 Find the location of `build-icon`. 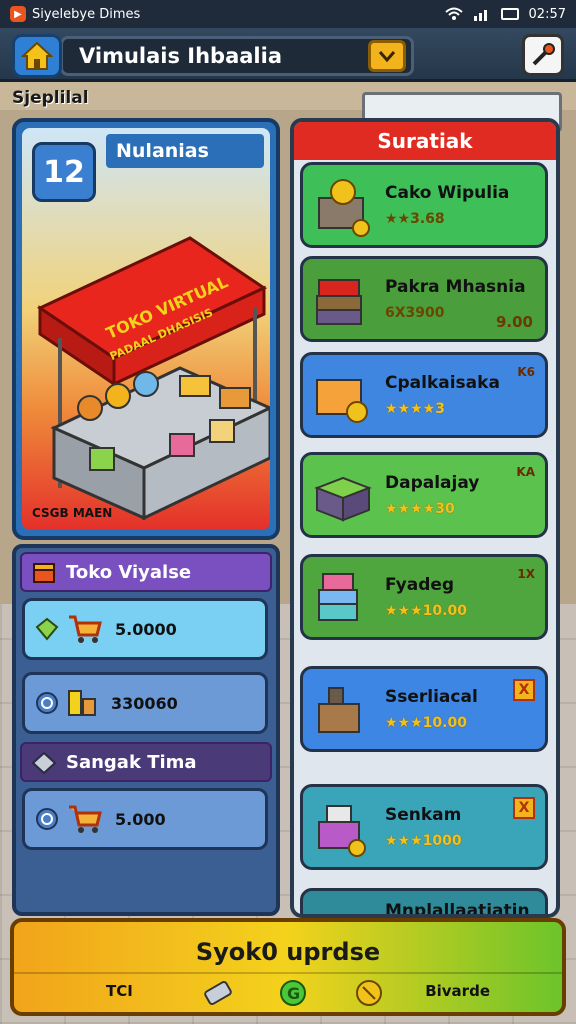

build-icon is located at coordinates (543, 54).